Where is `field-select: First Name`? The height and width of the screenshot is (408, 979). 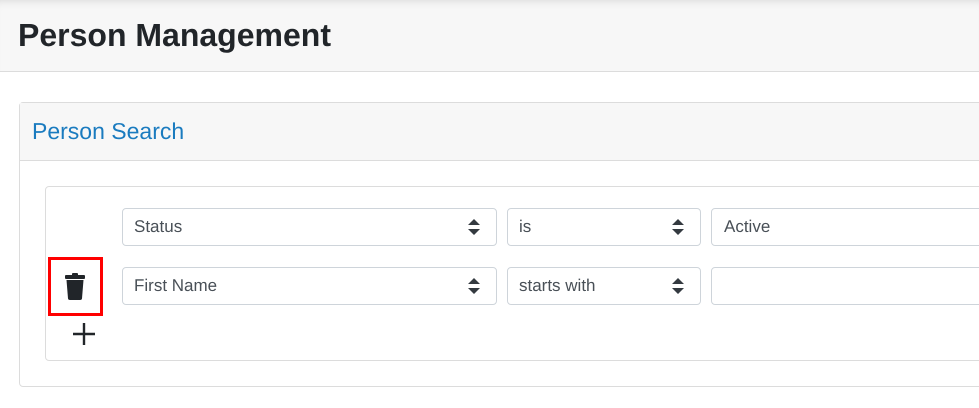
field-select: First Name is located at coordinates (309, 286).